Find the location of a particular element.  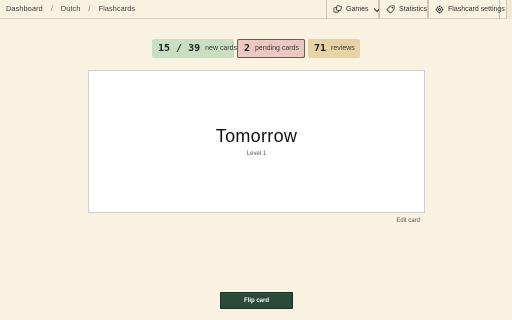

new-cards-counter: 15 / 39 new cards is located at coordinates (195, 48).